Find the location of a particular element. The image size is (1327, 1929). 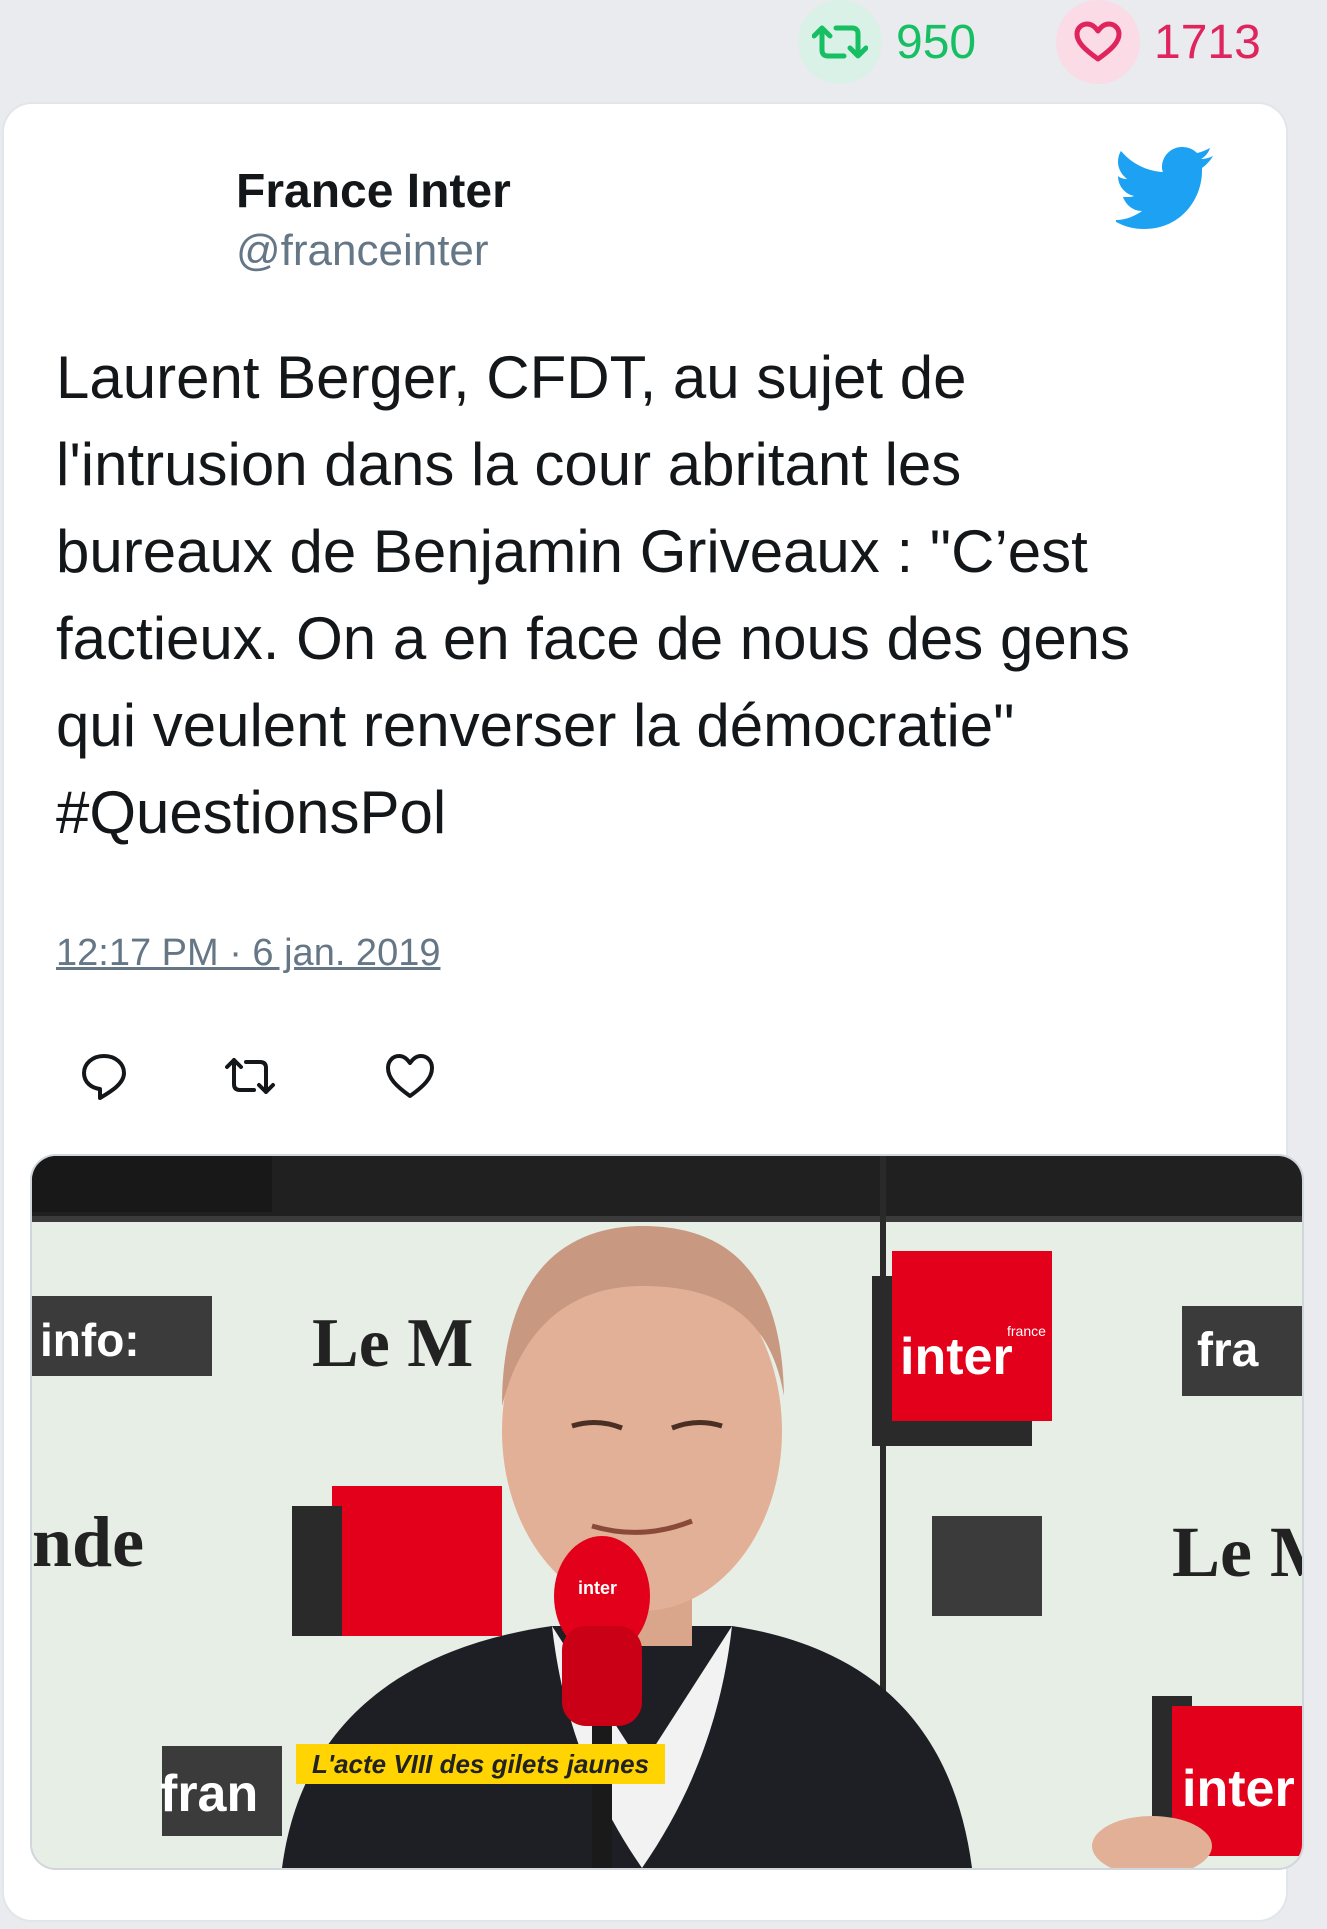

twitter-bird-icon is located at coordinates (1166, 189).